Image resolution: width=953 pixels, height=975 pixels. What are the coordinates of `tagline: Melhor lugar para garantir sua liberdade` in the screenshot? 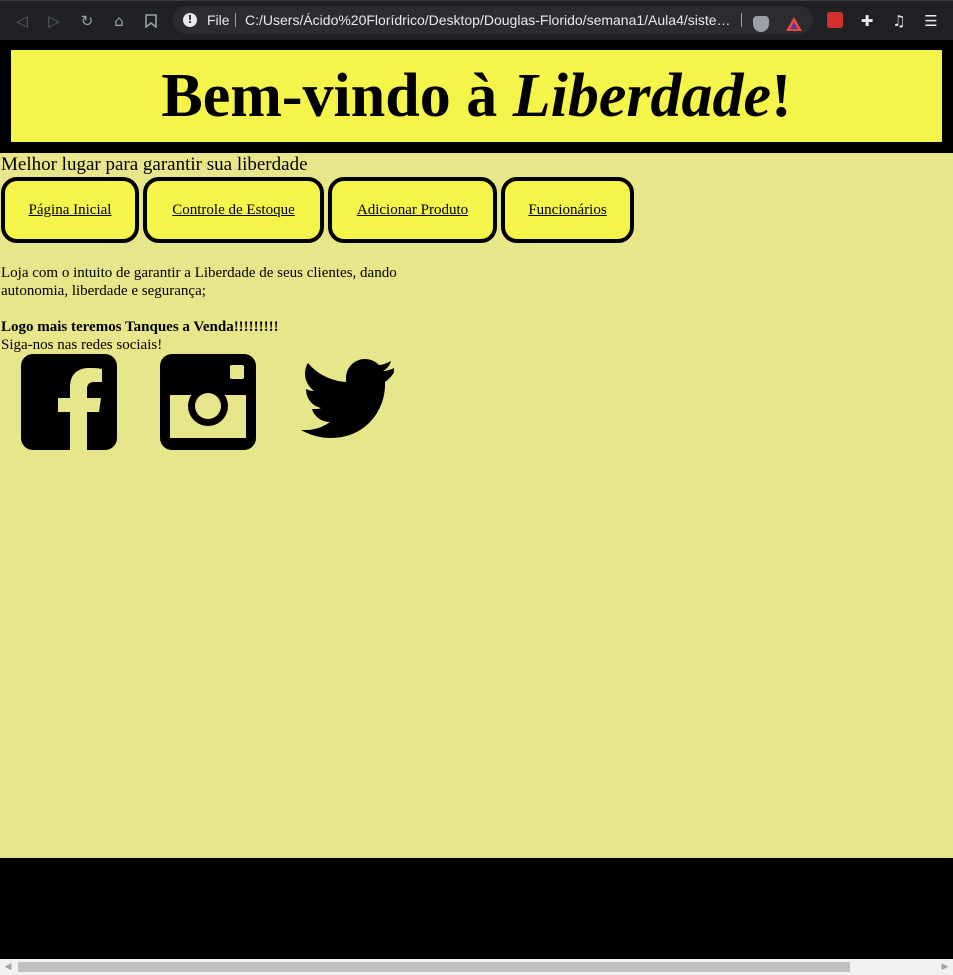 It's located at (154, 164).